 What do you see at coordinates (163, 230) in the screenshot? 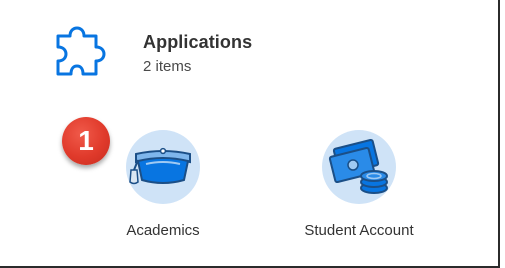
I see `tile-label-academics: Academics` at bounding box center [163, 230].